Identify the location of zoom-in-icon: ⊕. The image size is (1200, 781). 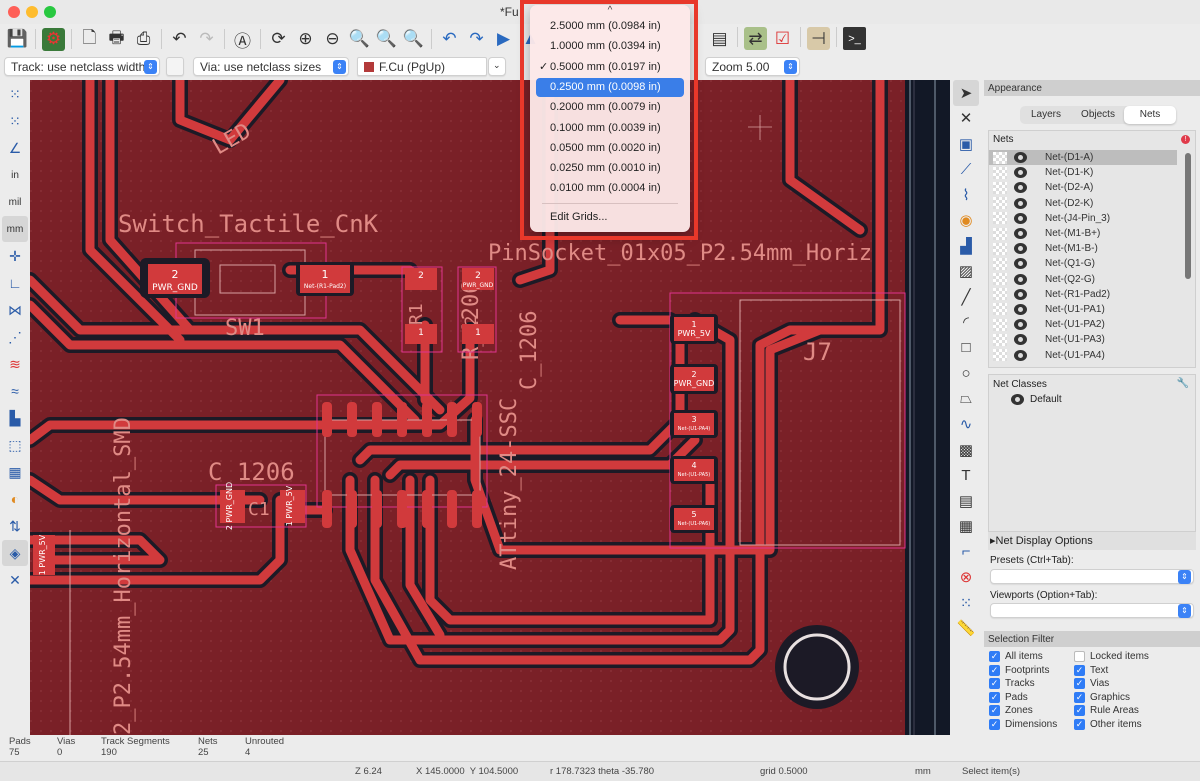
(305, 39).